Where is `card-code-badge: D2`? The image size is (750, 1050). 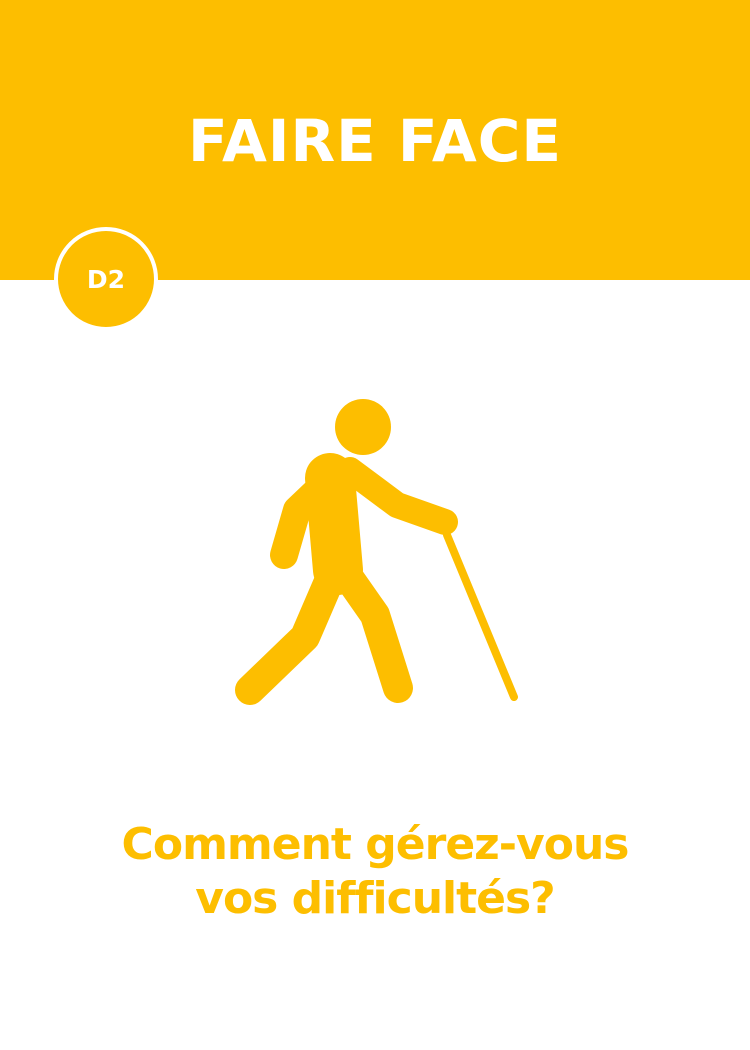 card-code-badge: D2 is located at coordinates (106, 279).